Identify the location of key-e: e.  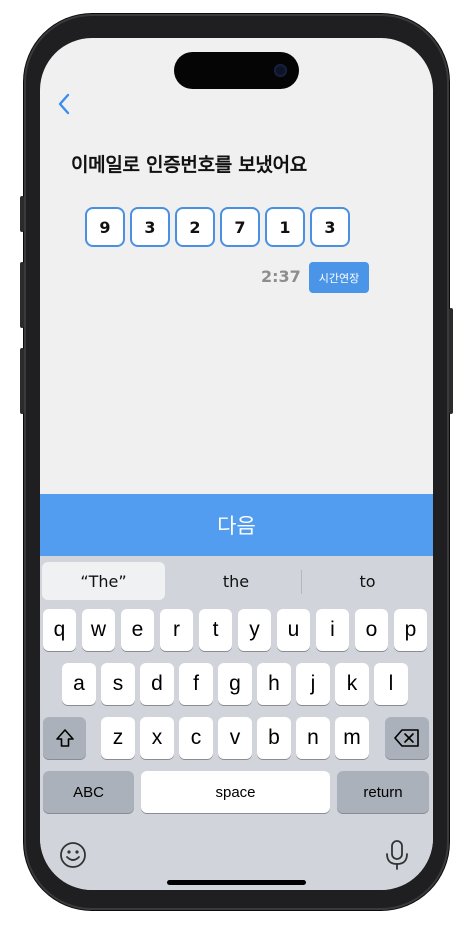
(137, 630).